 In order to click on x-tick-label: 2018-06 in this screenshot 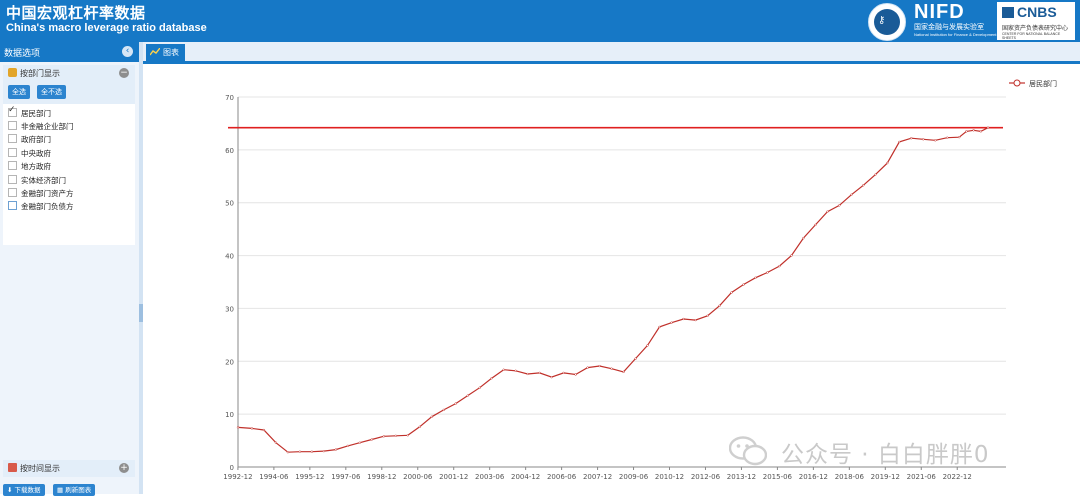, I will do `click(850, 477)`.